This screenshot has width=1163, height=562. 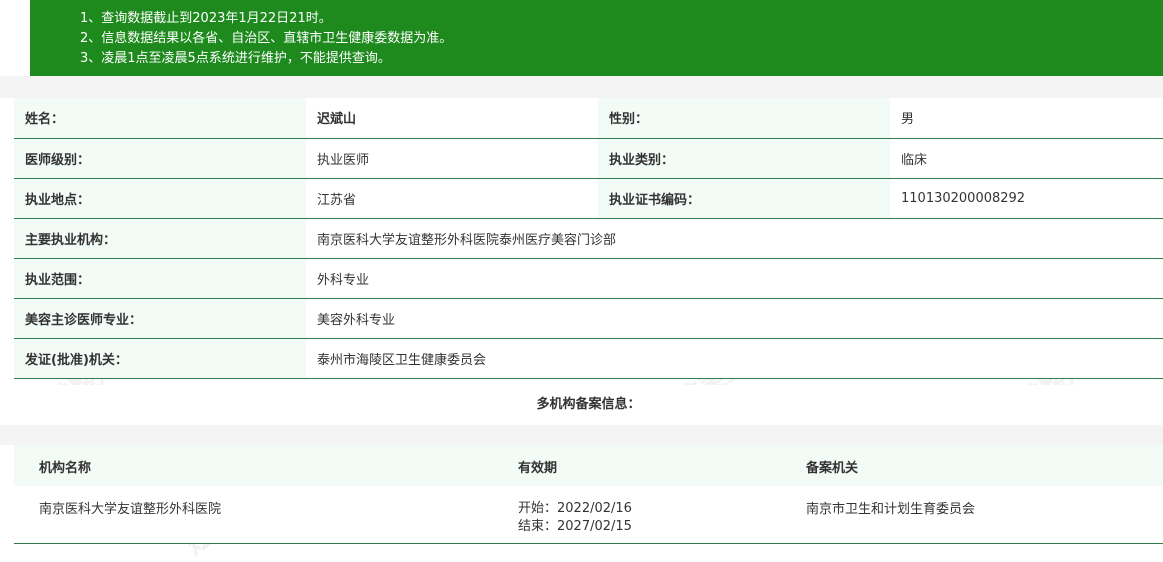 What do you see at coordinates (575, 508) in the screenshot?
I see `row-validity-start: 开始：2022/02/16` at bounding box center [575, 508].